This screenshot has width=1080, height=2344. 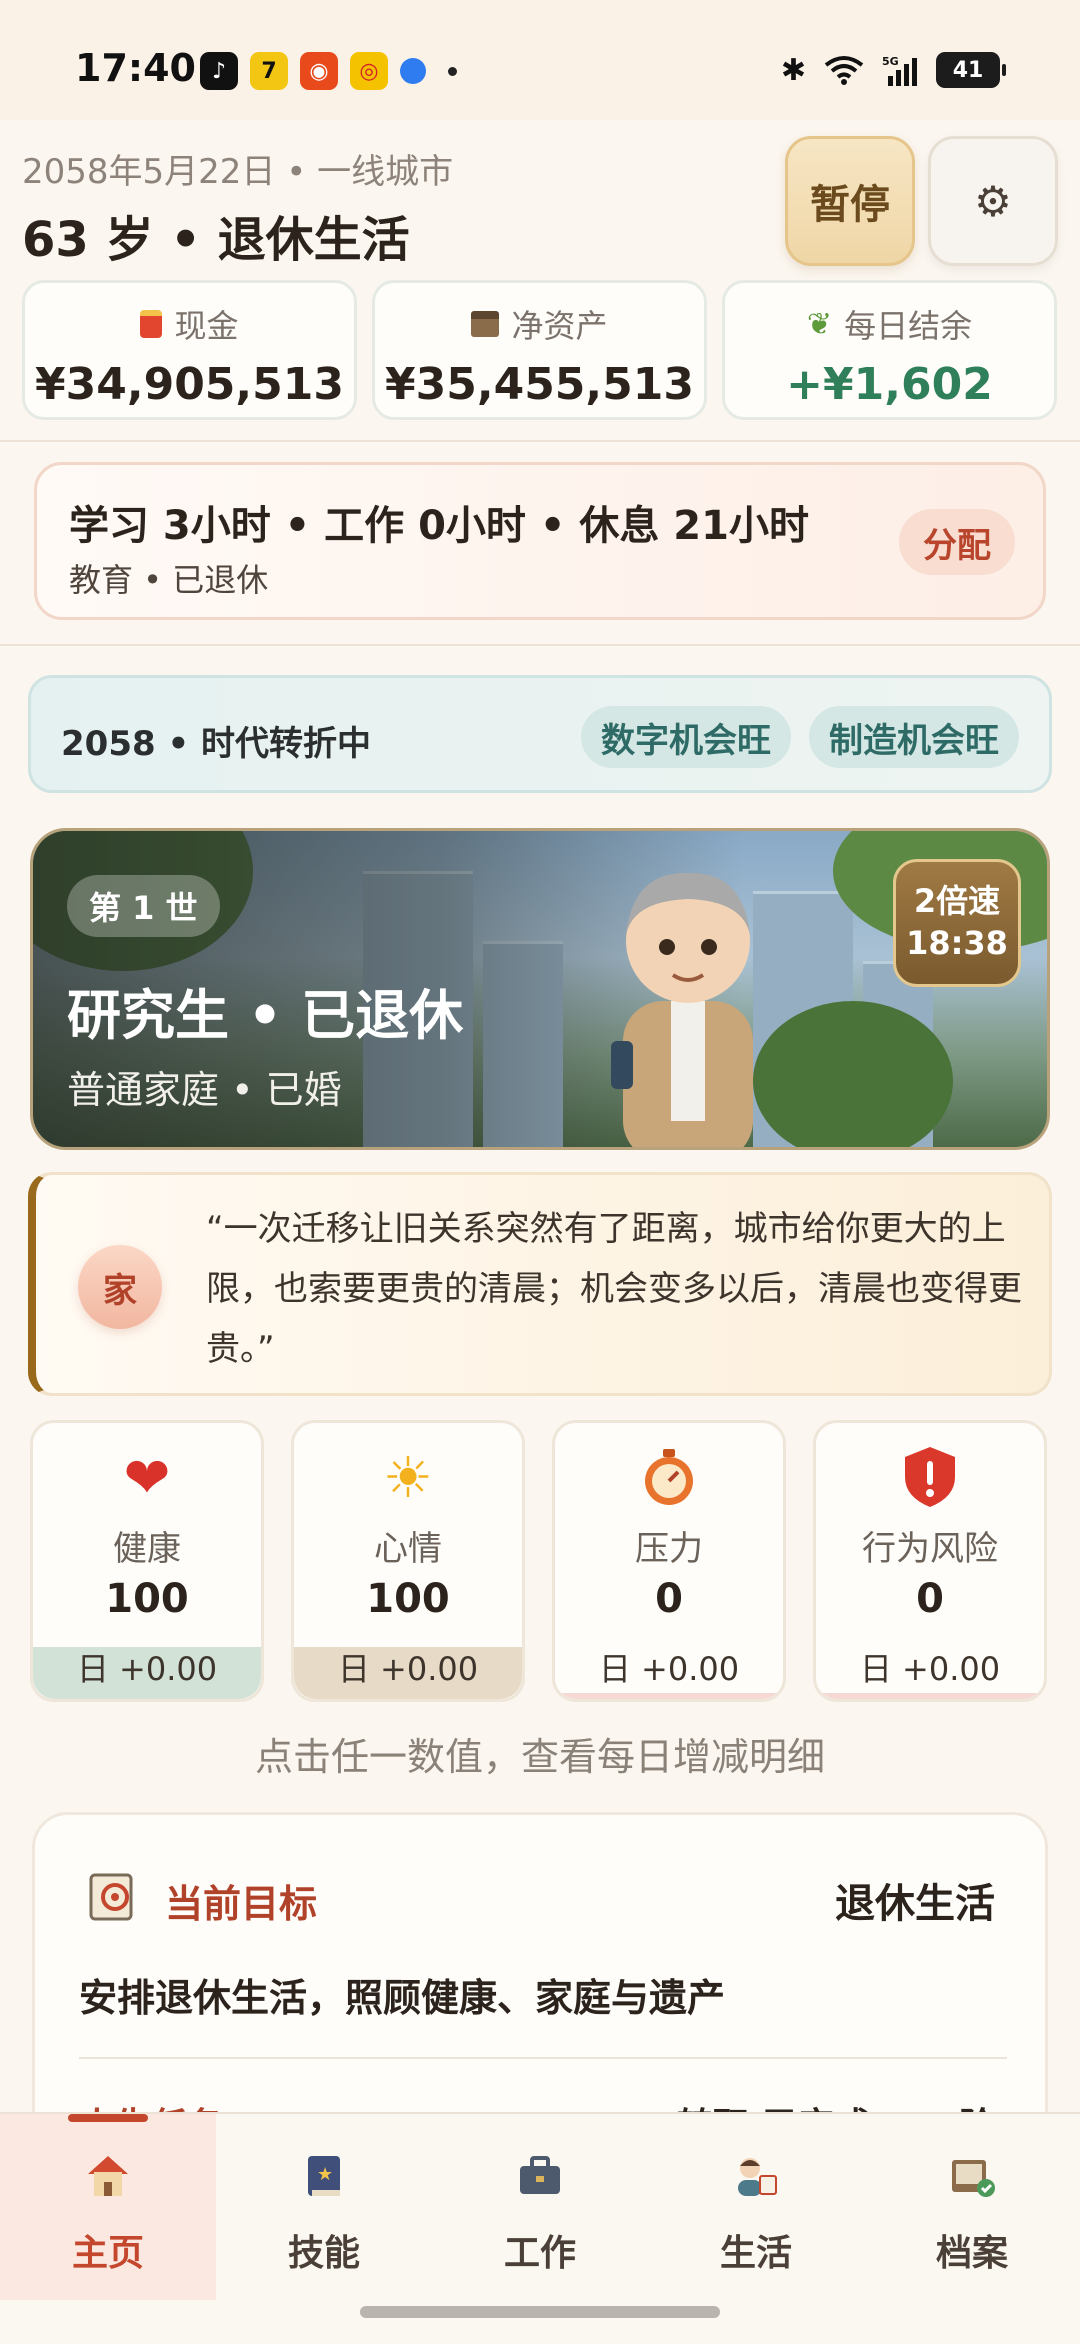 I want to click on nav-label: 工作, so click(x=539, y=2253).